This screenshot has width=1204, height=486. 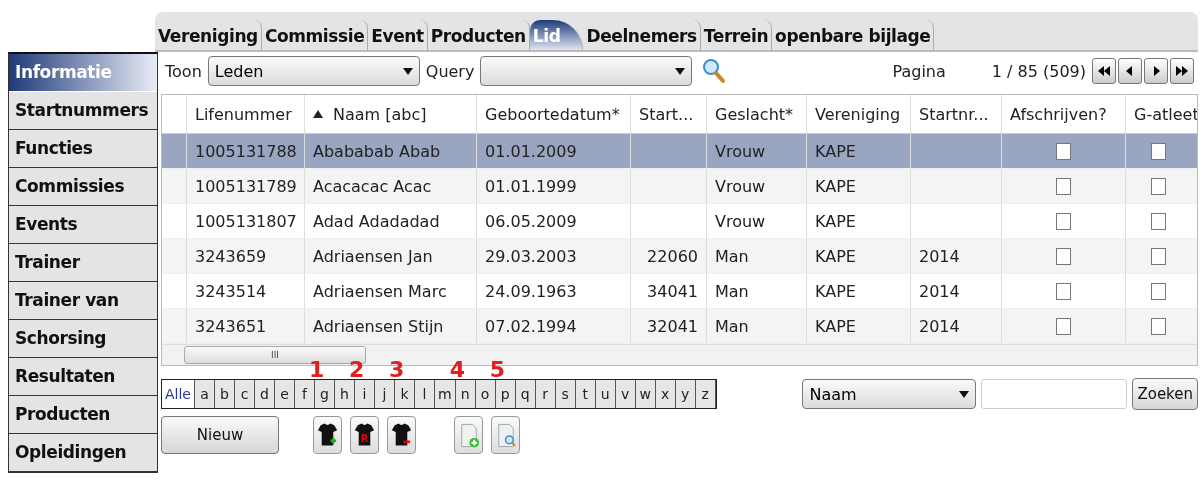 What do you see at coordinates (679, 186) in the screenshot?
I see `table-row: 1005131789 Acacacac Acac 01.01.1999 Vrouw KAPE` at bounding box center [679, 186].